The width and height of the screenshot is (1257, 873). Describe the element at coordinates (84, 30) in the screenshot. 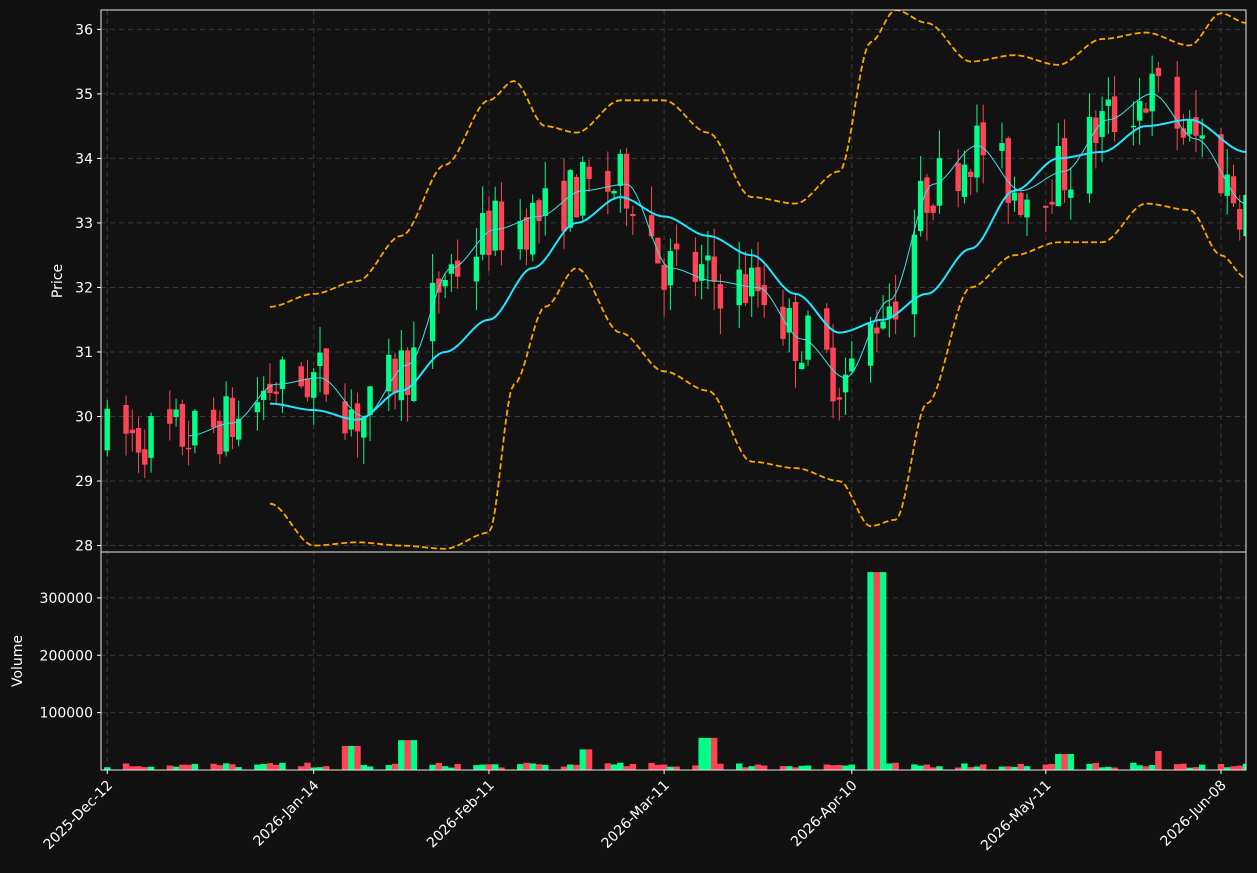

I see `price-tick-label: 36` at that location.